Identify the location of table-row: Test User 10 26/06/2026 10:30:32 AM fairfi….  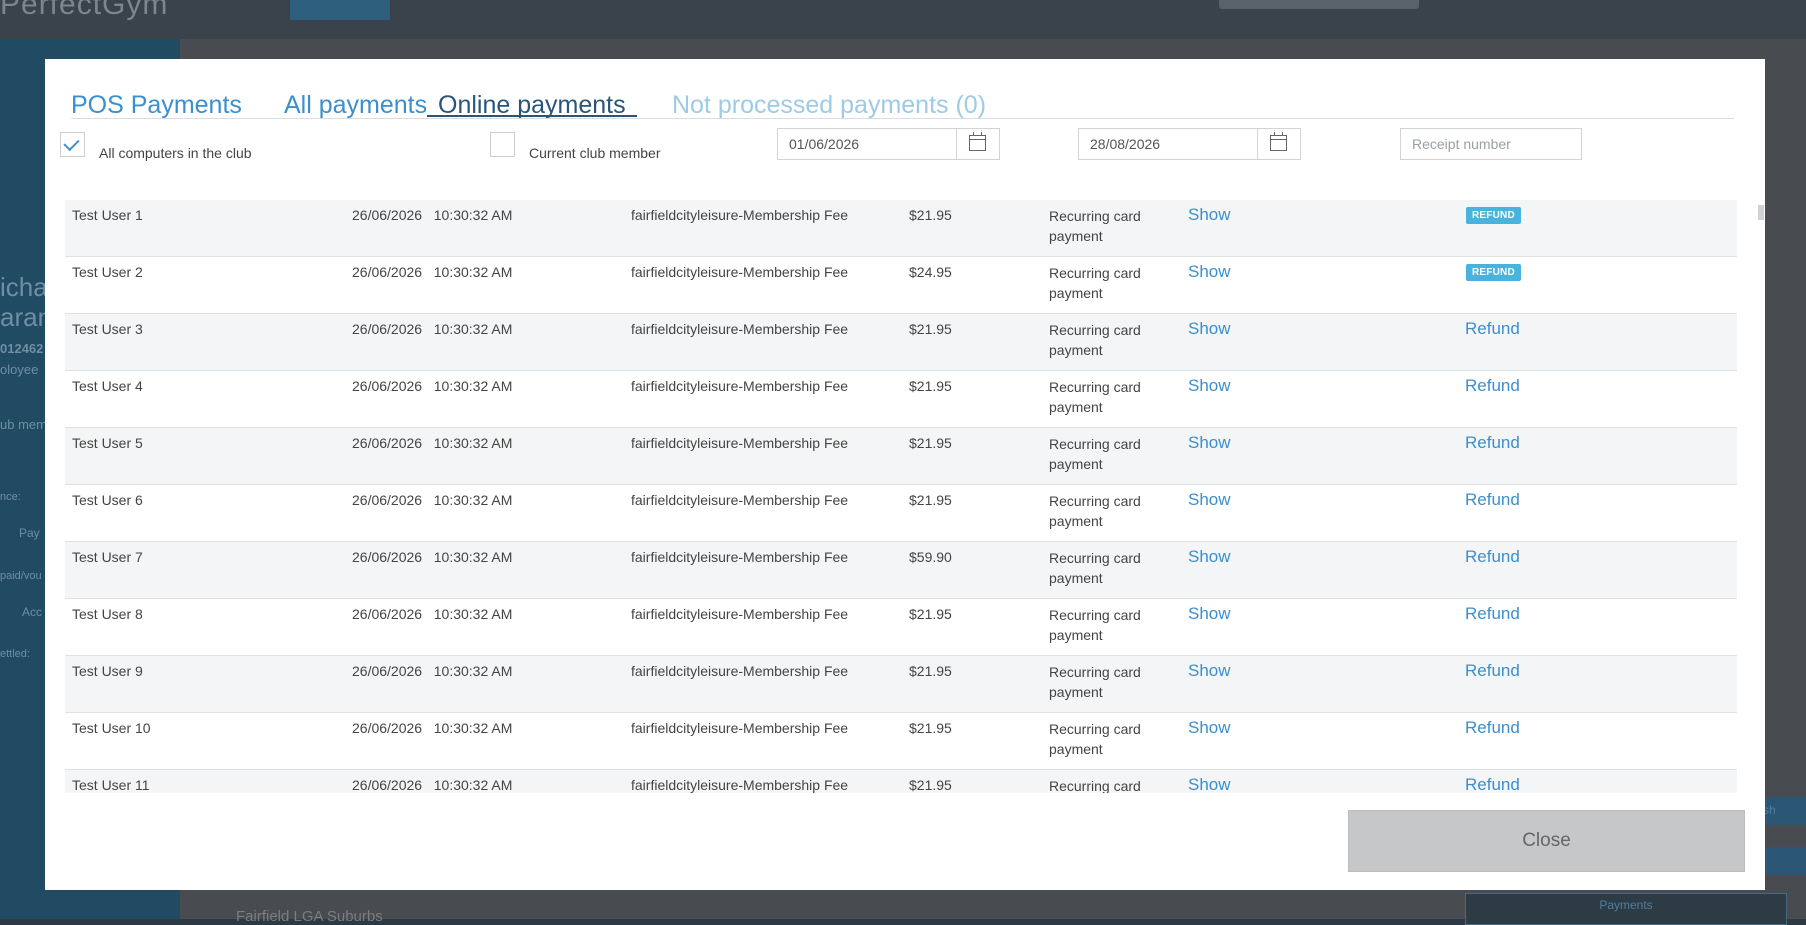
(901, 741).